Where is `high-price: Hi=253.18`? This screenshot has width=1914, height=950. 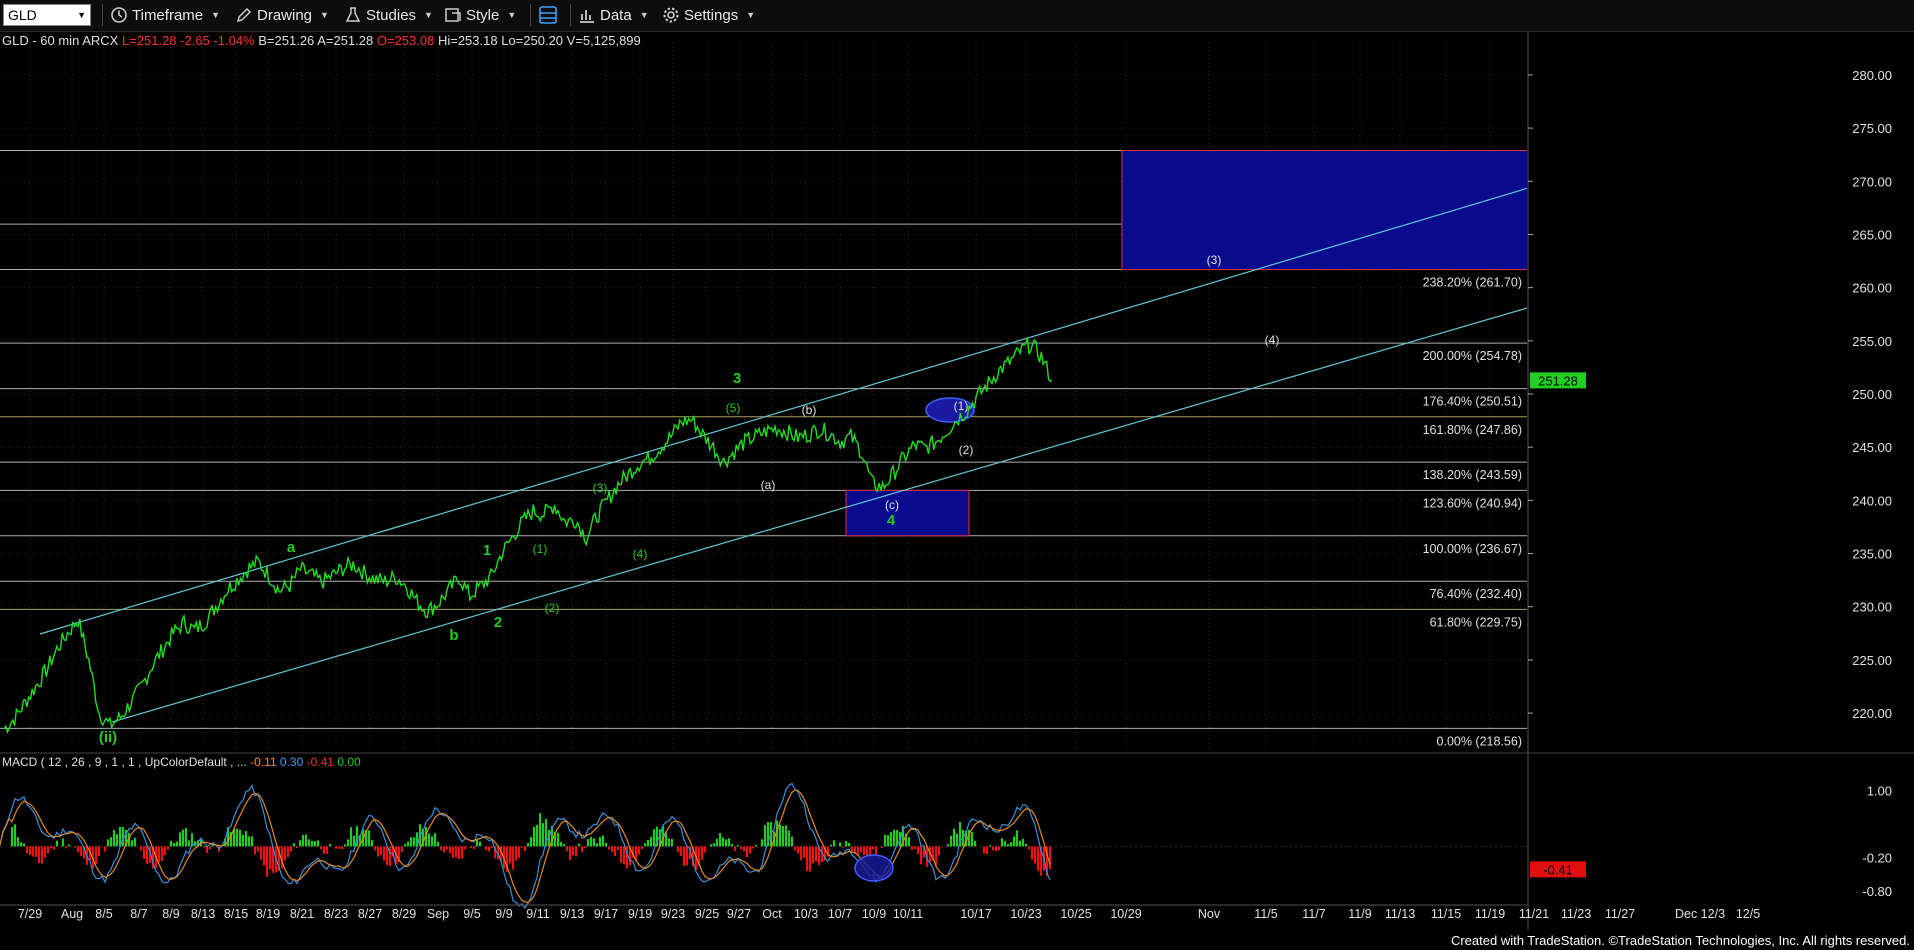 high-price: Hi=253.18 is located at coordinates (467, 40).